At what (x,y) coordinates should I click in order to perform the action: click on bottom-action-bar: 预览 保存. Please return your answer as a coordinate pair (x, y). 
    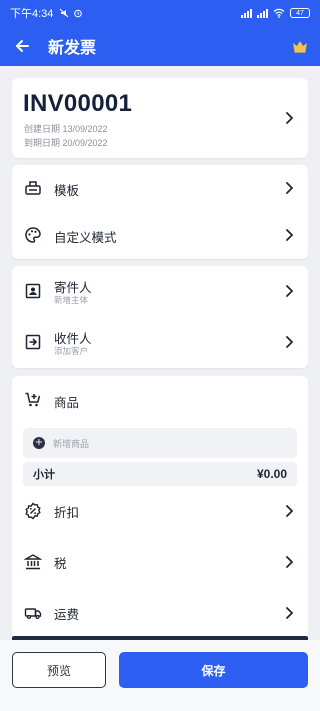
    Looking at the image, I should click on (160, 675).